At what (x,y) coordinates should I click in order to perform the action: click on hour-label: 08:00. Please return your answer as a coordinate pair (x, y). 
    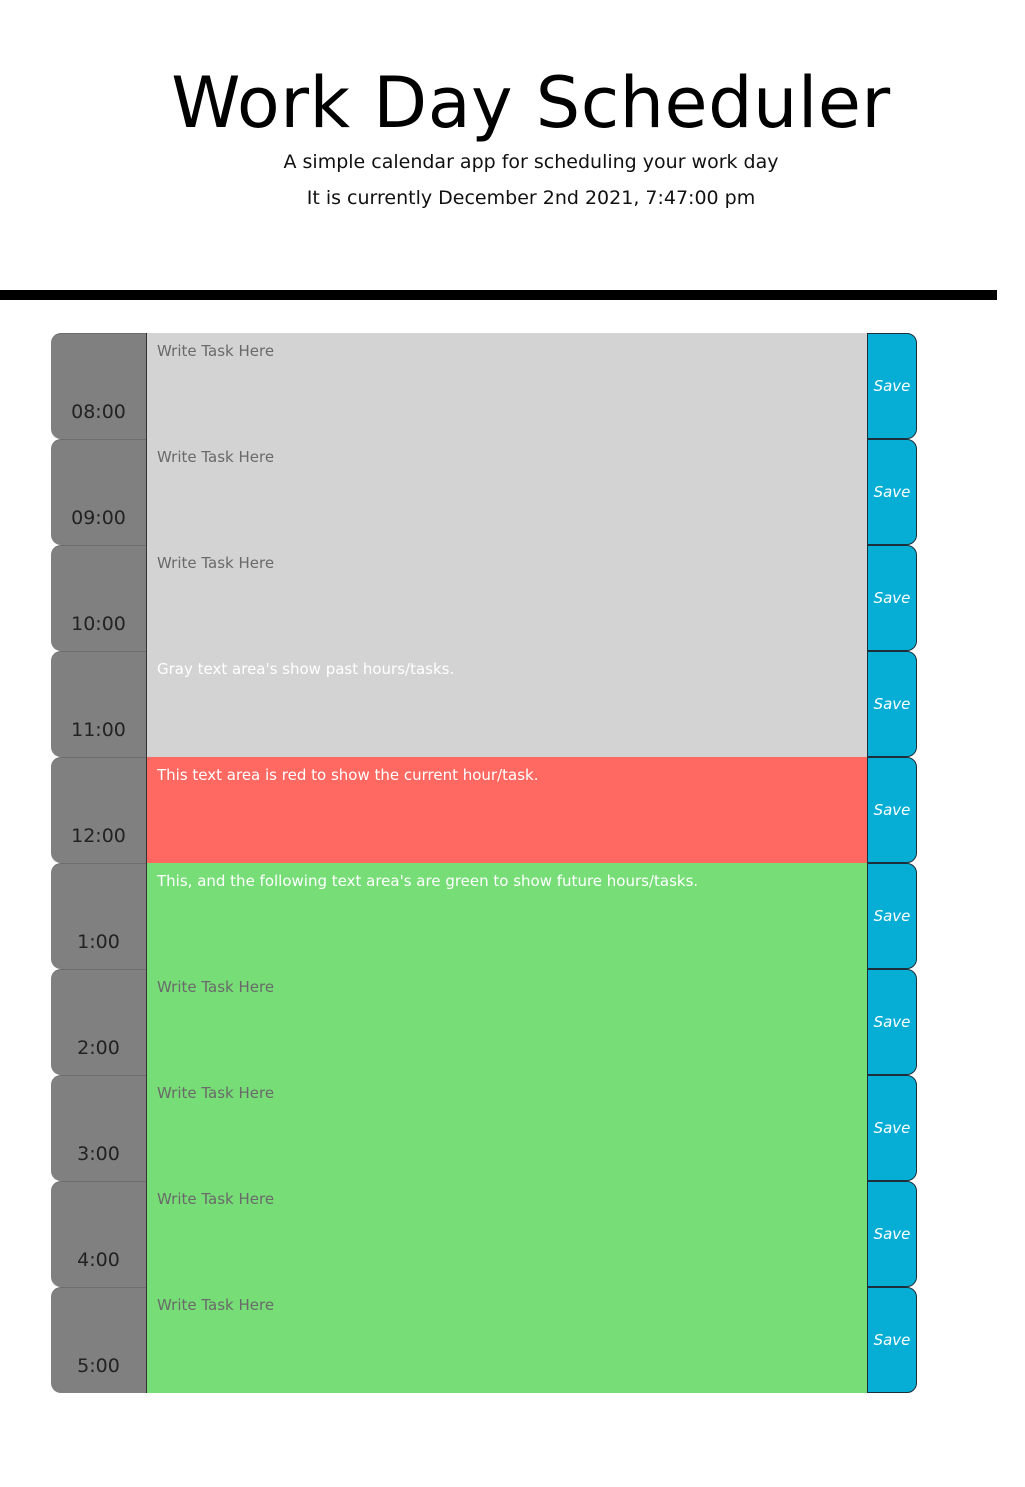
    Looking at the image, I should click on (98, 412).